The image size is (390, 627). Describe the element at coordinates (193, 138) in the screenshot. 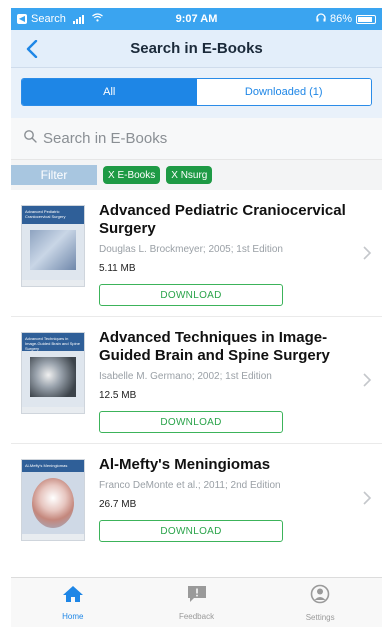

I see `search-input` at that location.